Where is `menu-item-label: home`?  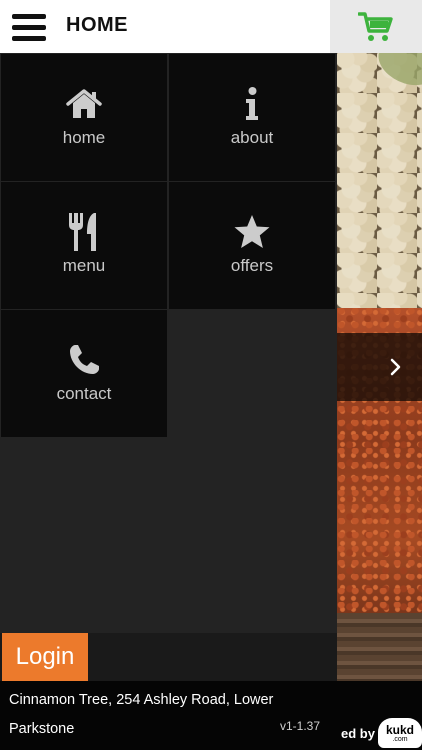 menu-item-label: home is located at coordinates (84, 137).